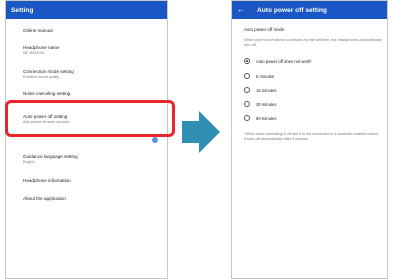  I want to click on toggle-indicator, so click(155, 140).